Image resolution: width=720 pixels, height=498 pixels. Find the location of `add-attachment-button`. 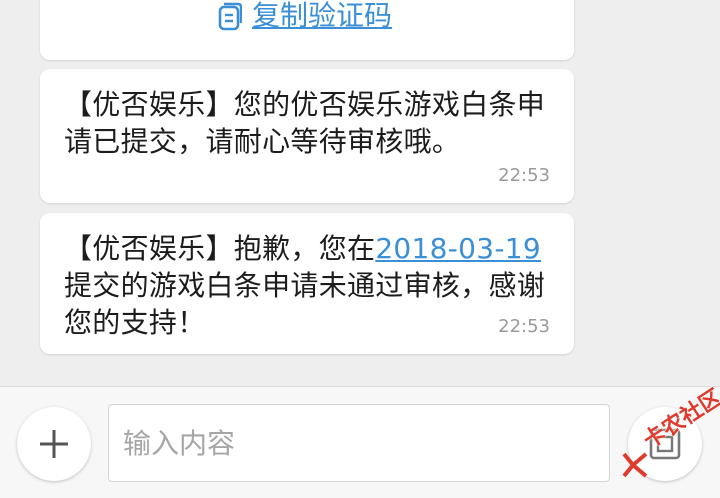

add-attachment-button is located at coordinates (54, 444).